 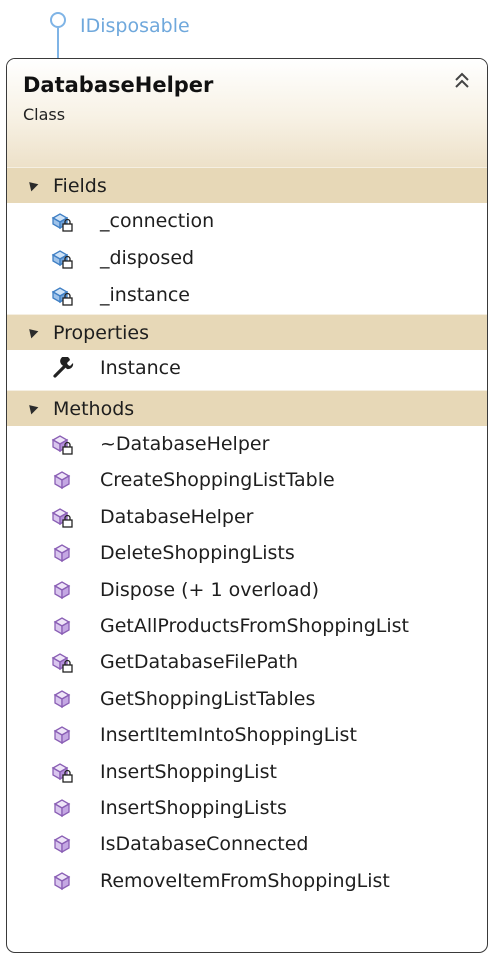 What do you see at coordinates (101, 333) in the screenshot?
I see `section-label: Properties` at bounding box center [101, 333].